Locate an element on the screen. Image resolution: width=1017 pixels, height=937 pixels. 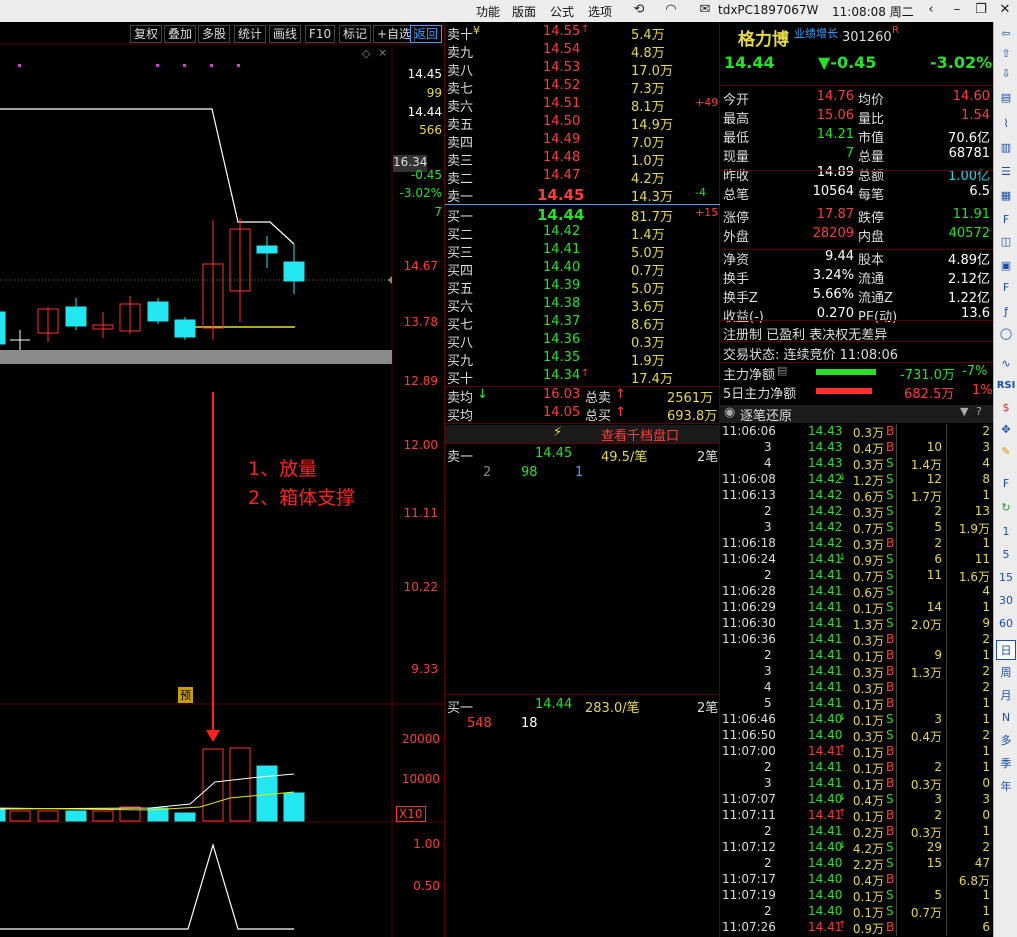
f5-icon: F is located at coordinates (1006, 484).